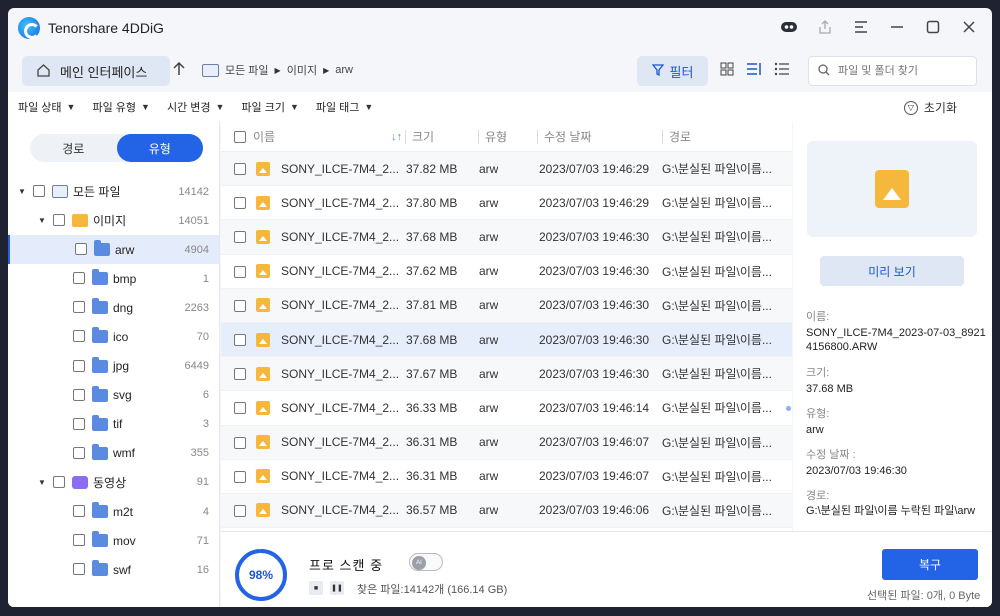  Describe the element at coordinates (122, 569) in the screenshot. I see `tree-item-label: swf` at that location.